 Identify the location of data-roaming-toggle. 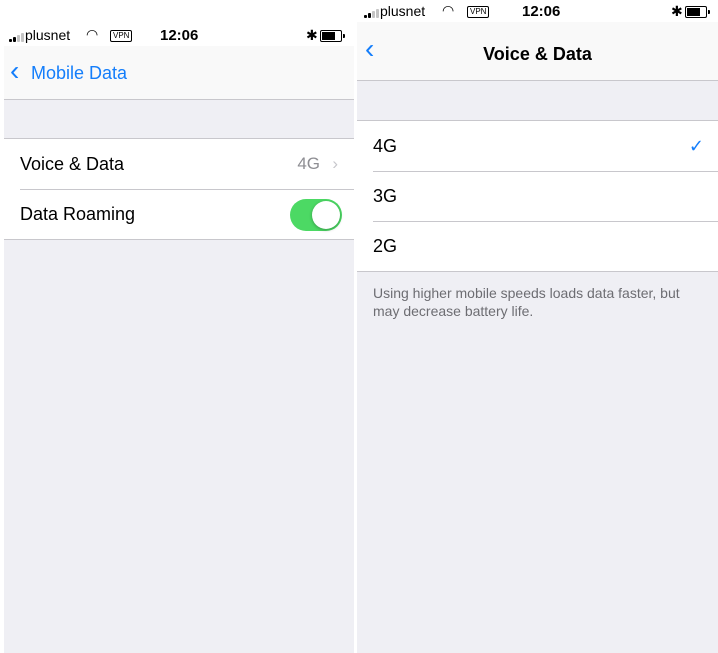
(316, 215).